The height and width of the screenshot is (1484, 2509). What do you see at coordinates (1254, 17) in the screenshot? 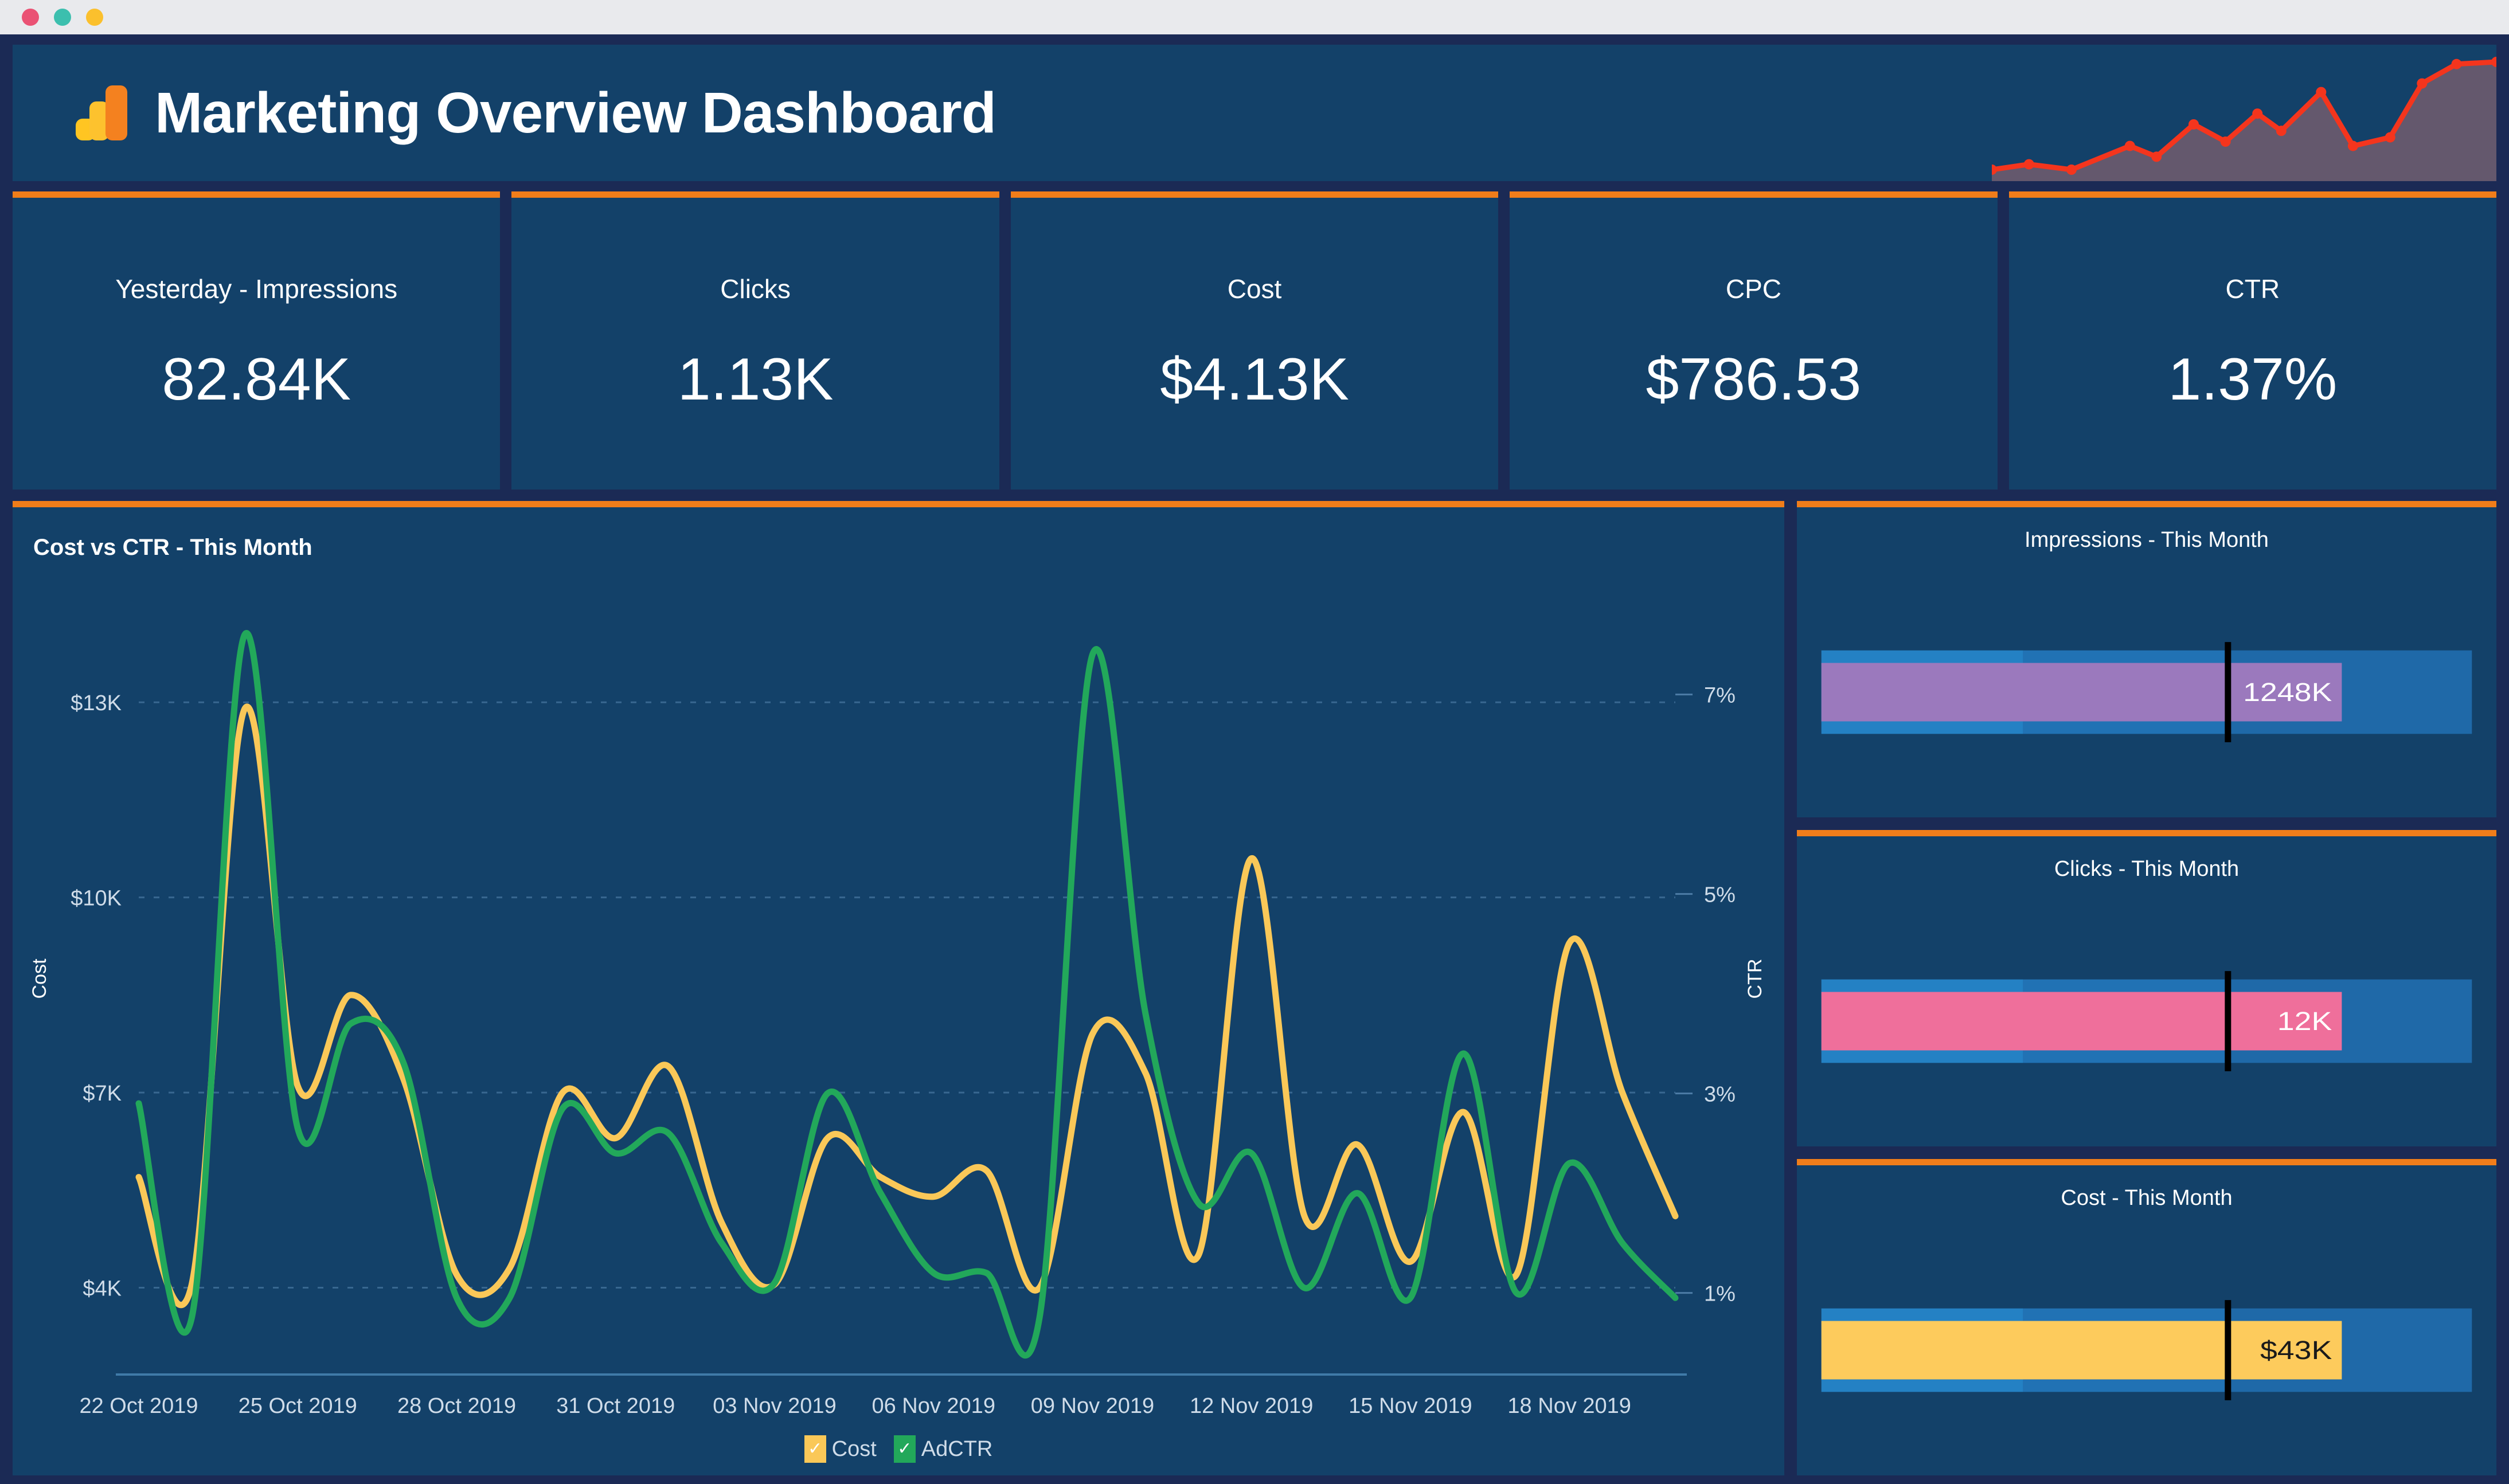
I see `browser-chrome` at bounding box center [1254, 17].